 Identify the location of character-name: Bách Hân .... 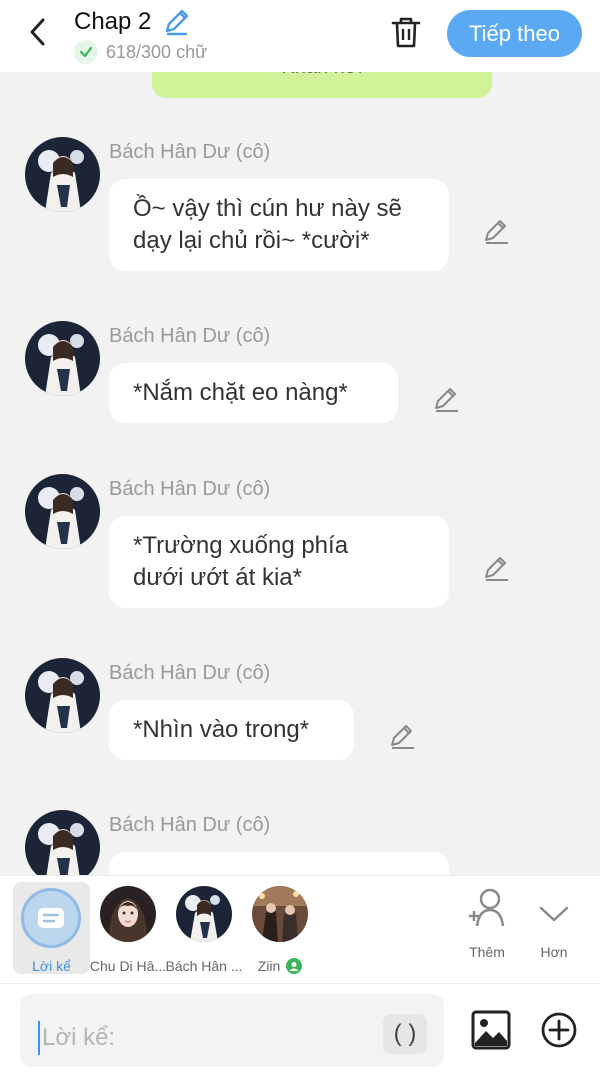
(204, 966).